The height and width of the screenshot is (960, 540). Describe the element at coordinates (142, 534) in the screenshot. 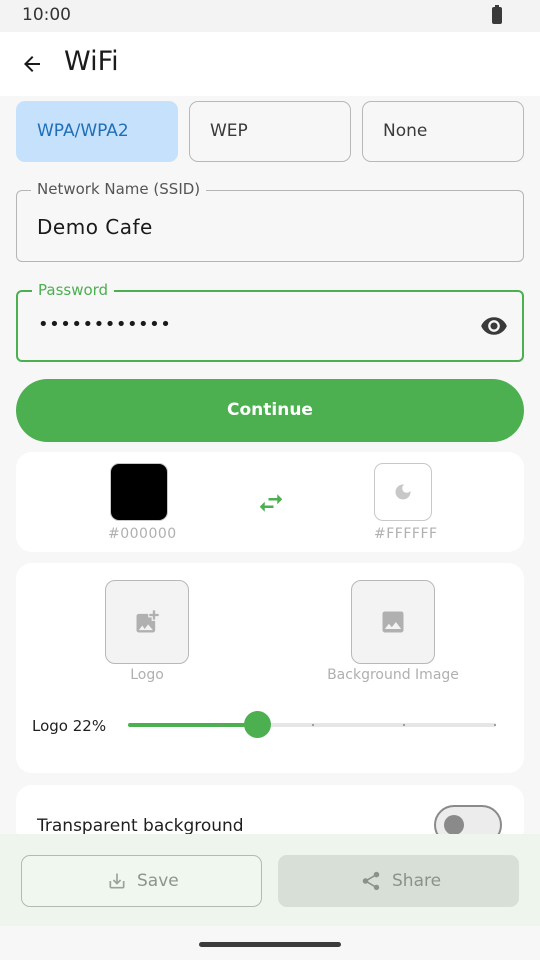

I see `foreground-color-value: #000000` at that location.